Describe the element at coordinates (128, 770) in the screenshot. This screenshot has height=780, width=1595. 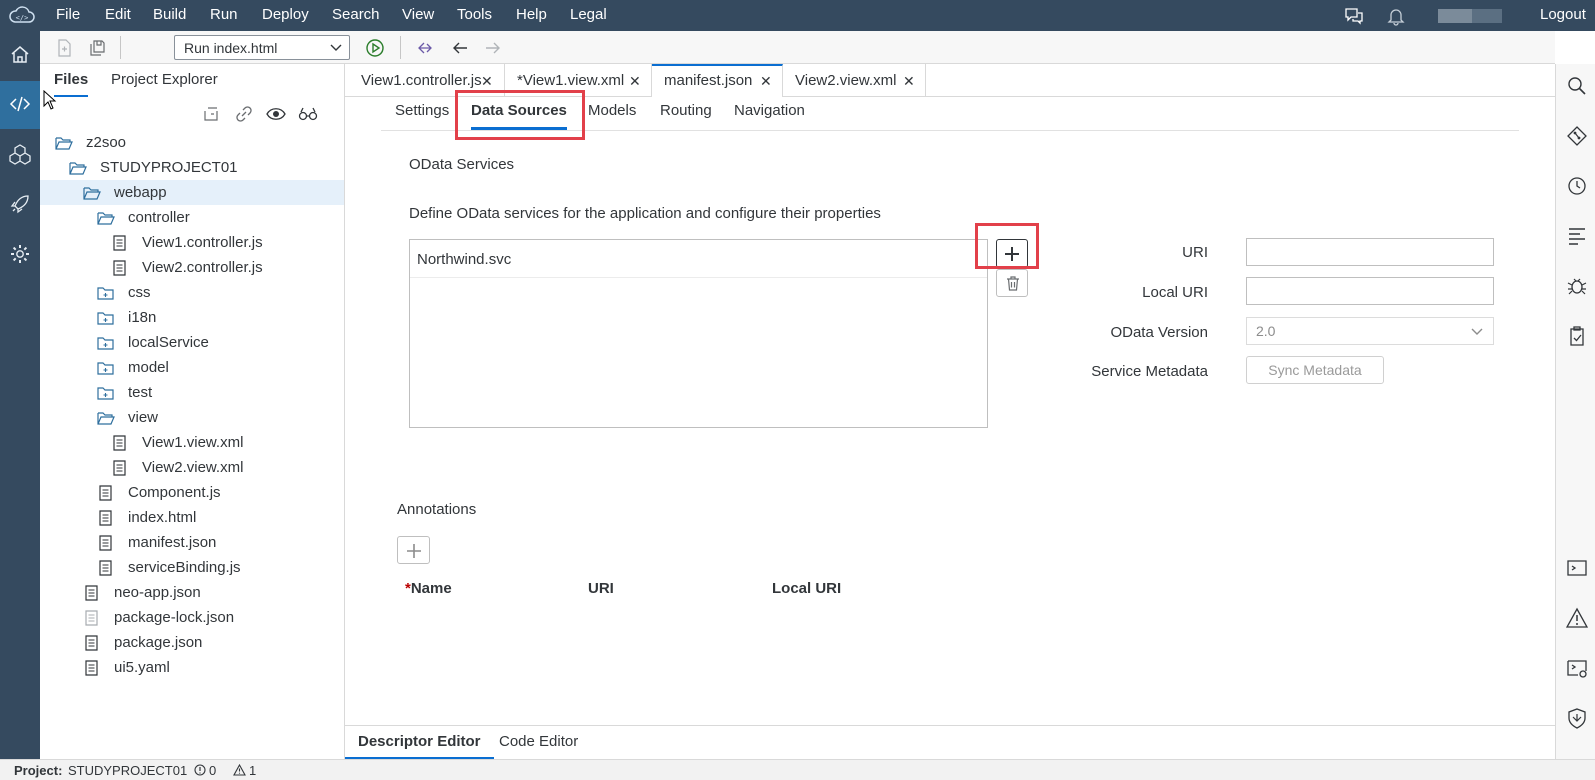
I see `project-name: STUDYPROJECT01` at that location.